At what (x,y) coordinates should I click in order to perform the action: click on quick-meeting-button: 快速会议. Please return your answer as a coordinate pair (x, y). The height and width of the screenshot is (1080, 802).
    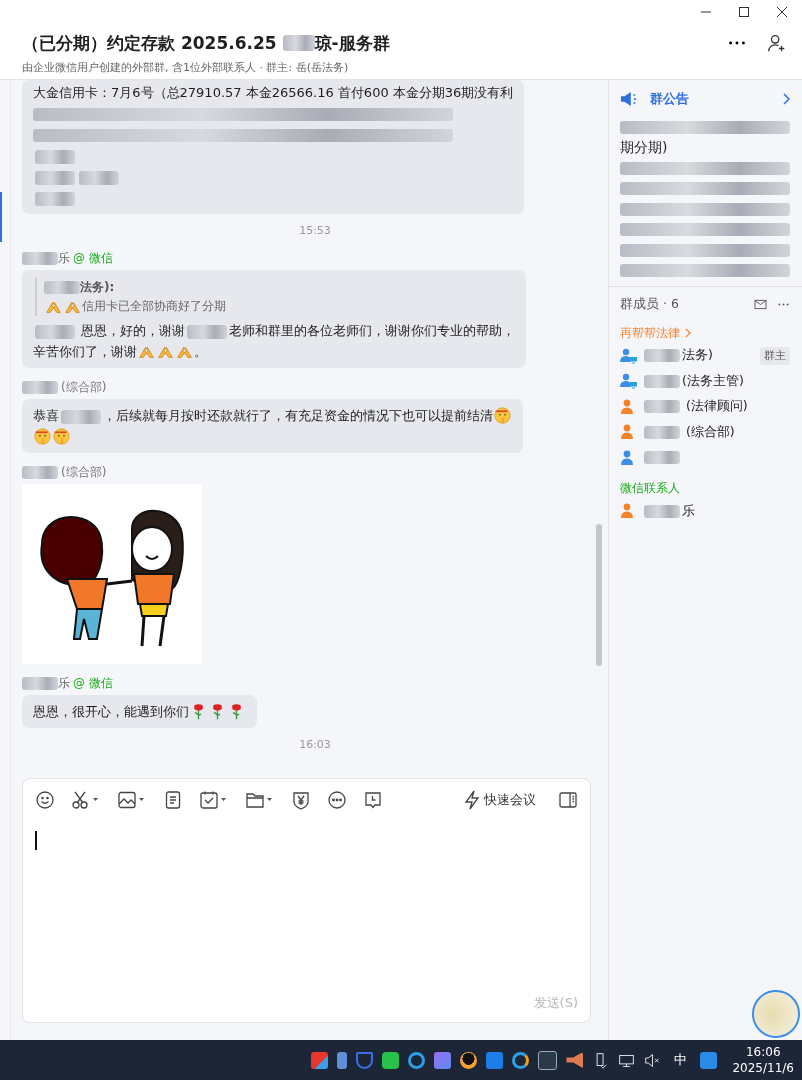
    Looking at the image, I should click on (500, 800).